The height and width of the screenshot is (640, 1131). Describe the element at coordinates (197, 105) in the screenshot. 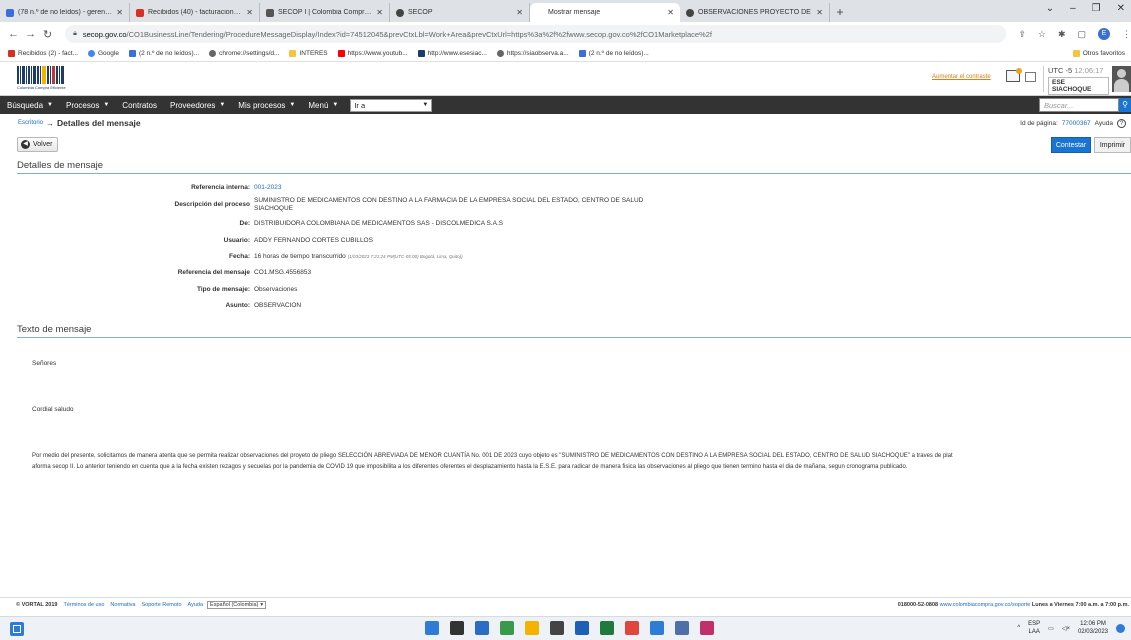

I see `nav-proveedores: Proveedores ▼` at that location.